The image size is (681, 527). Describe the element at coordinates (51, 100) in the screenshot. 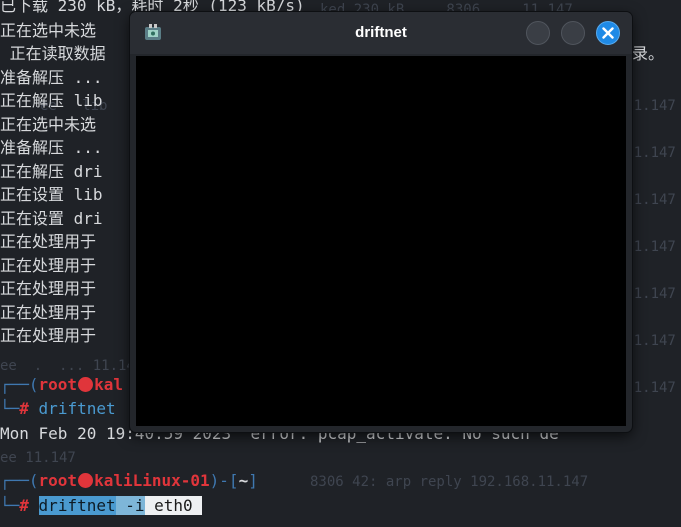

I see `terminal-line: 正在解压 lib` at that location.